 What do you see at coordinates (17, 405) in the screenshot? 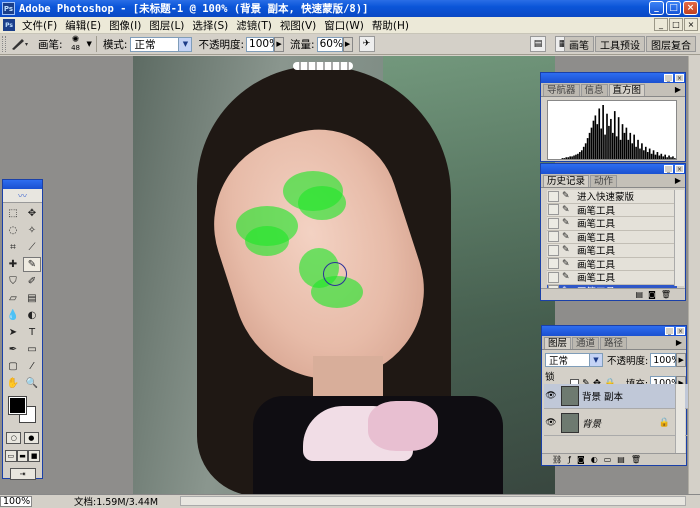
I see `foreground-color-swatch` at bounding box center [17, 405].